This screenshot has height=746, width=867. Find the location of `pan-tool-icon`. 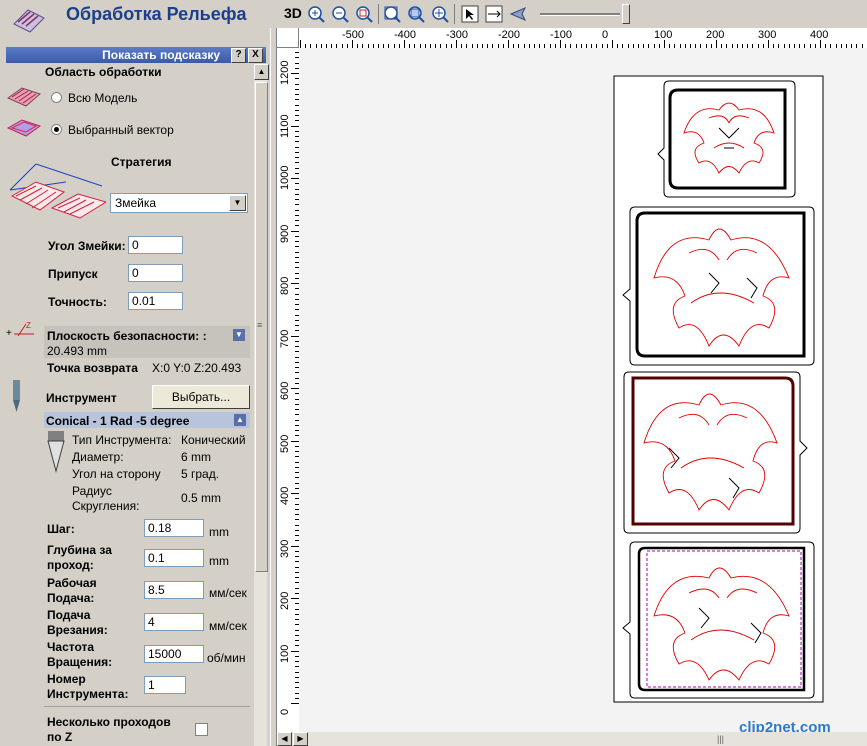

pan-tool-icon is located at coordinates (518, 14).